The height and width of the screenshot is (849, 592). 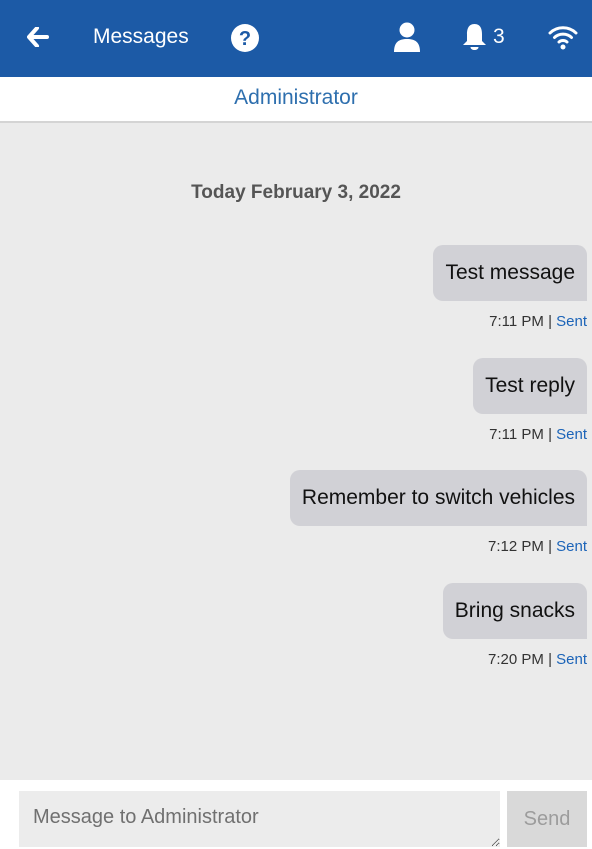 I want to click on help-button: ?, so click(x=245, y=38).